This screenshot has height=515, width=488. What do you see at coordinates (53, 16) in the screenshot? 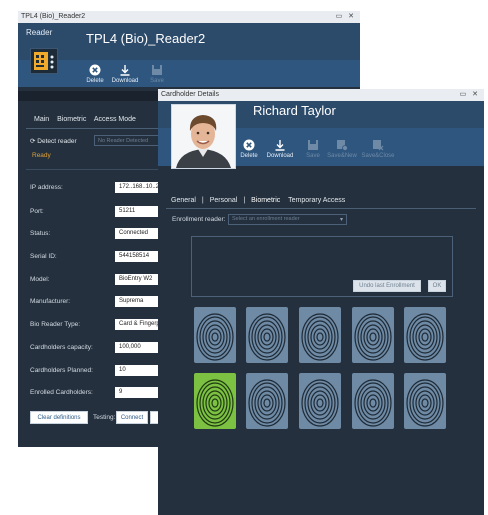
I see `reader-window-title: TPL4 (Bio)_Reader2` at bounding box center [53, 16].